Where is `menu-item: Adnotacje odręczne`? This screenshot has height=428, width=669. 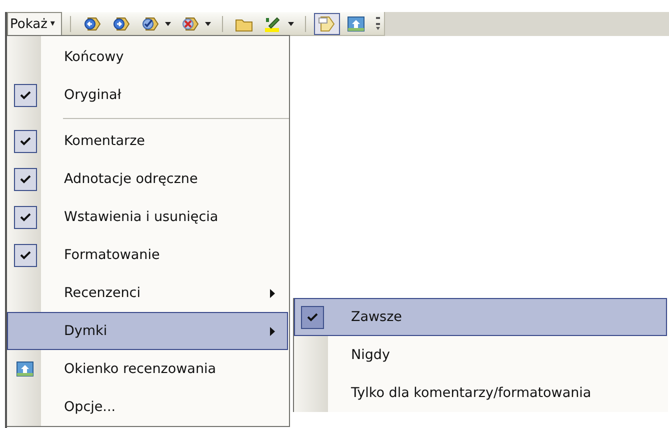 menu-item: Adnotacje odręczne is located at coordinates (147, 179).